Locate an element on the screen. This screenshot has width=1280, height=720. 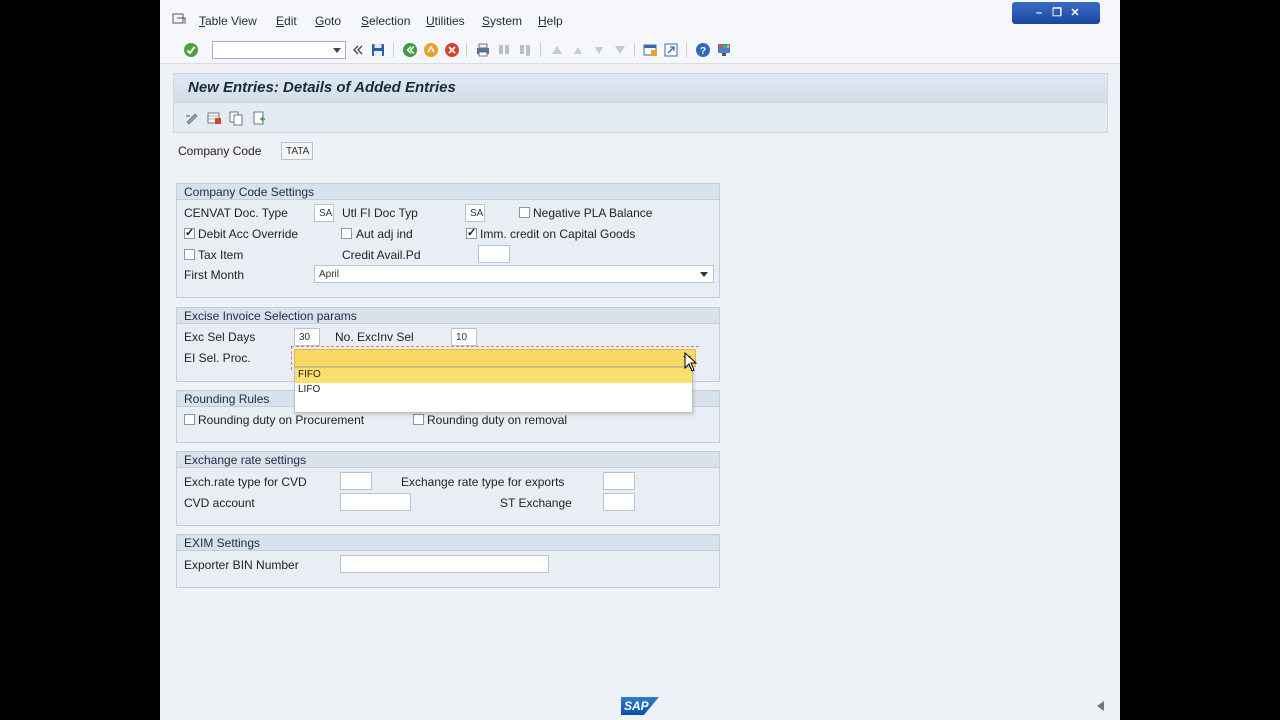
menu-selection: Selection is located at coordinates (385, 21).